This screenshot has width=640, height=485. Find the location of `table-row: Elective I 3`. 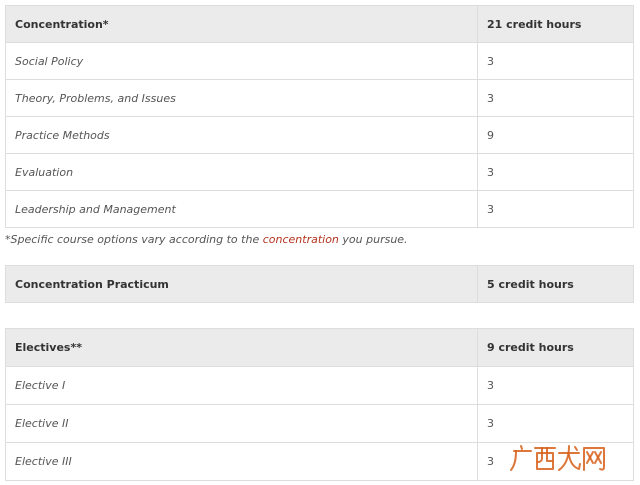

table-row: Elective I 3 is located at coordinates (319, 385).